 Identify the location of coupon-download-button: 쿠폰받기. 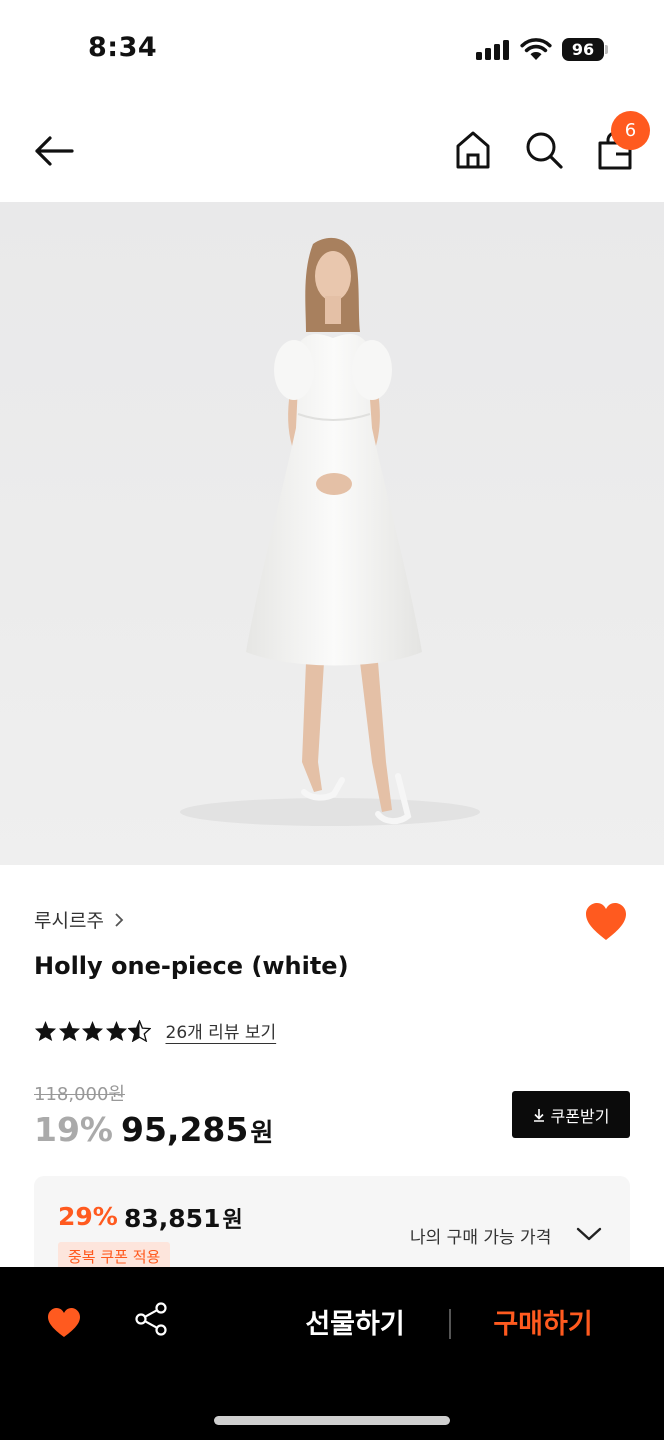
(571, 1114).